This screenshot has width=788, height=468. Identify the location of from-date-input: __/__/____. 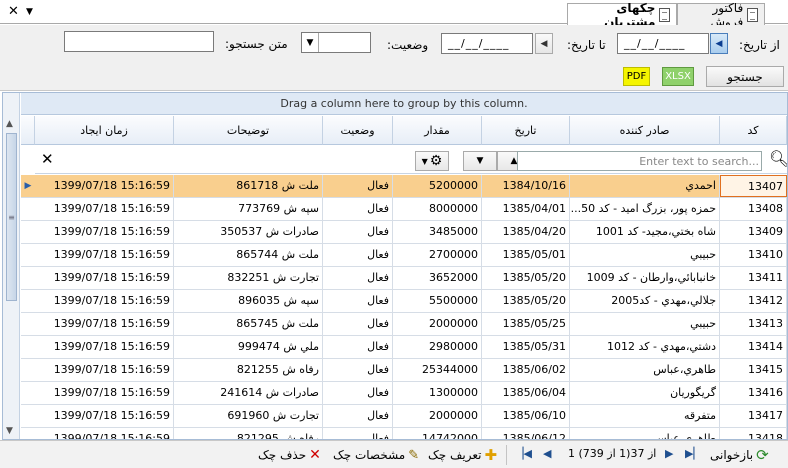
(663, 43).